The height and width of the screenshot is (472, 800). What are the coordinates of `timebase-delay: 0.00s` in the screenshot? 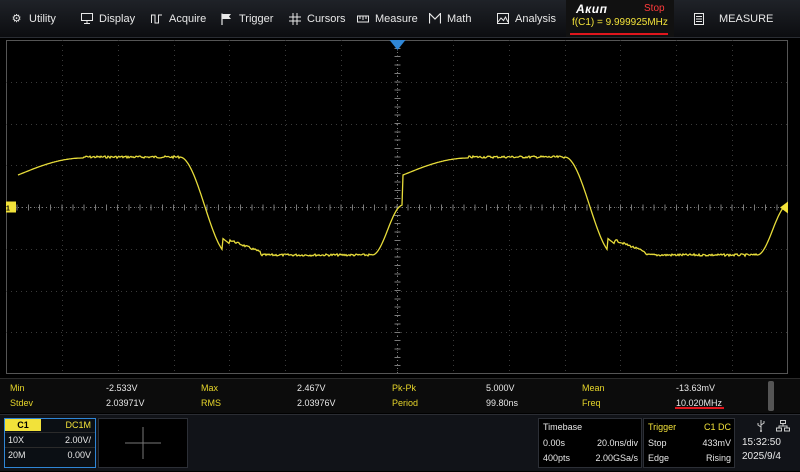 It's located at (554, 443).